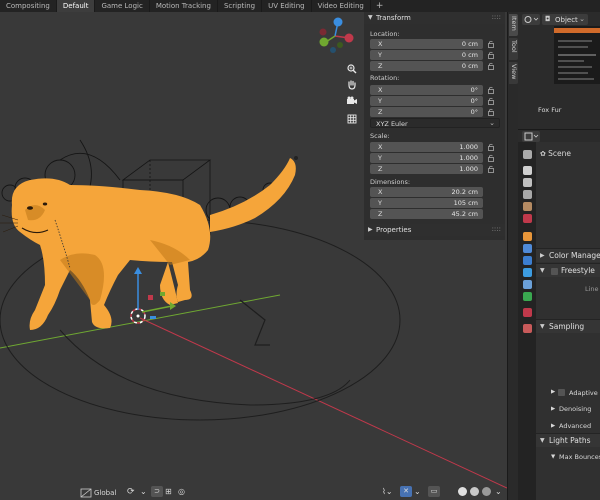 The image size is (600, 500). Describe the element at coordinates (122, 6) in the screenshot. I see `tab-game-logic: Game Logic` at that location.